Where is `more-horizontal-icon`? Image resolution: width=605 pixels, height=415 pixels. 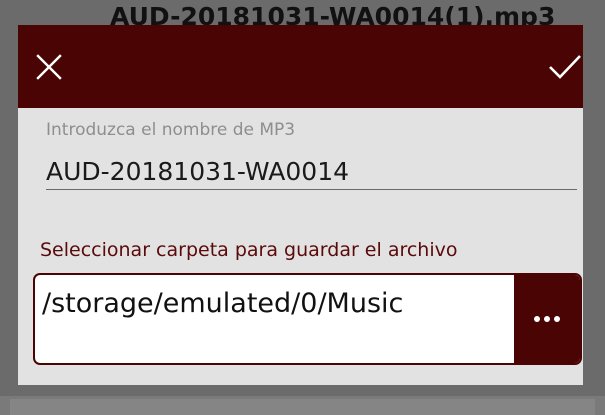 more-horizontal-icon is located at coordinates (547, 319).